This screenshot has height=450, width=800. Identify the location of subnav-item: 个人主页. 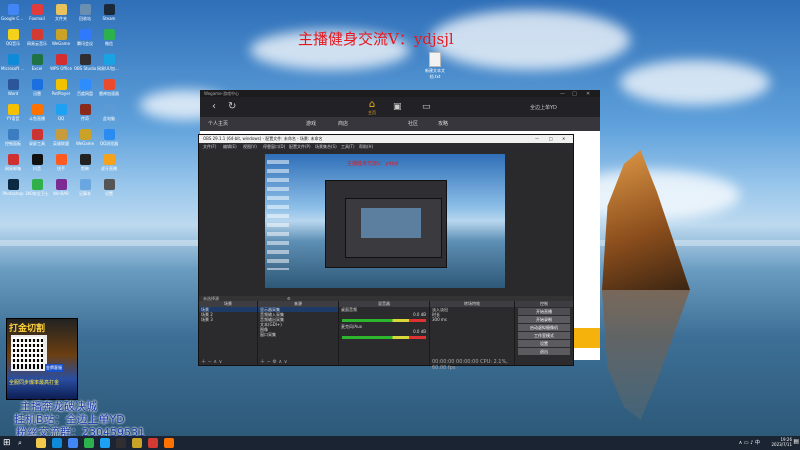
(218, 123).